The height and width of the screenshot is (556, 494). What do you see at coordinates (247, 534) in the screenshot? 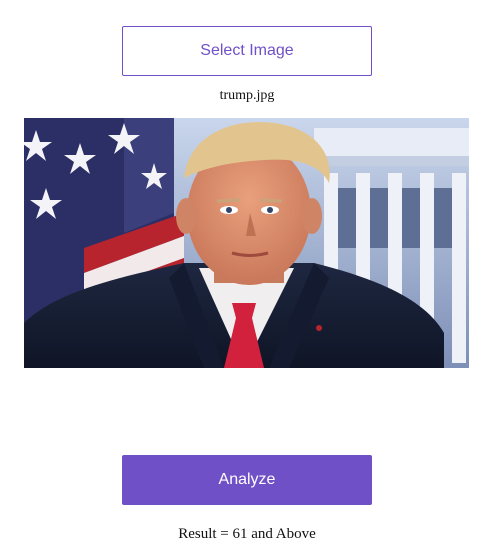
I see `result-text: Result = 61 and Above` at bounding box center [247, 534].